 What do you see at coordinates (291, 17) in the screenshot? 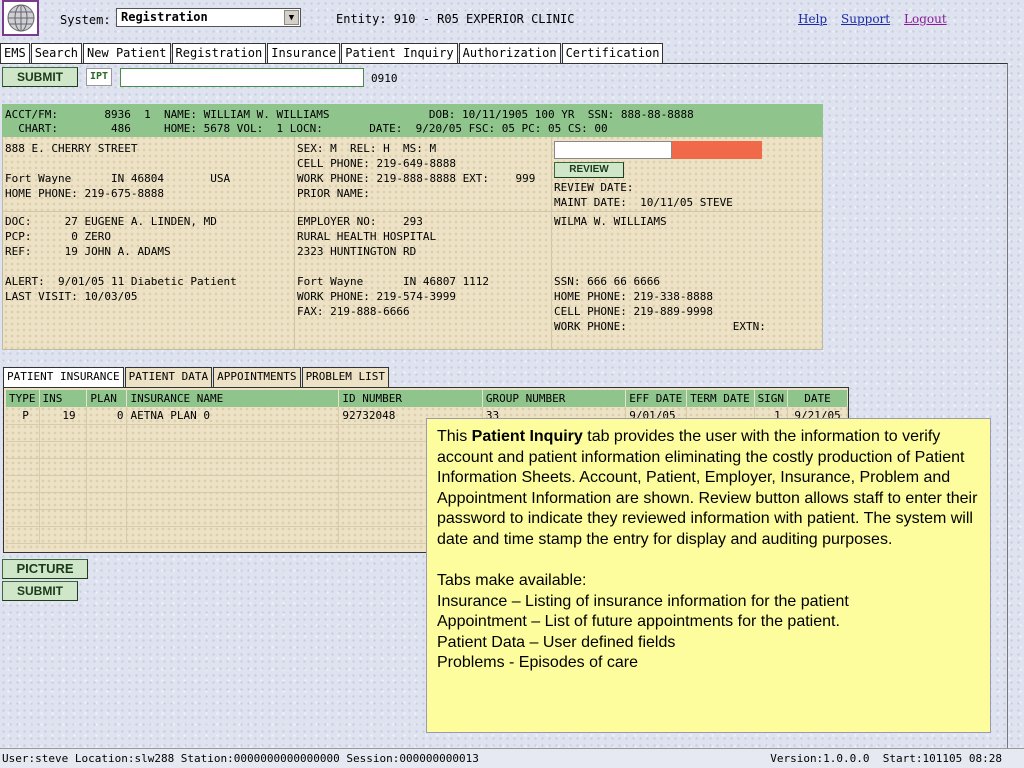
I see `chevron-down-icon: ▼` at bounding box center [291, 17].